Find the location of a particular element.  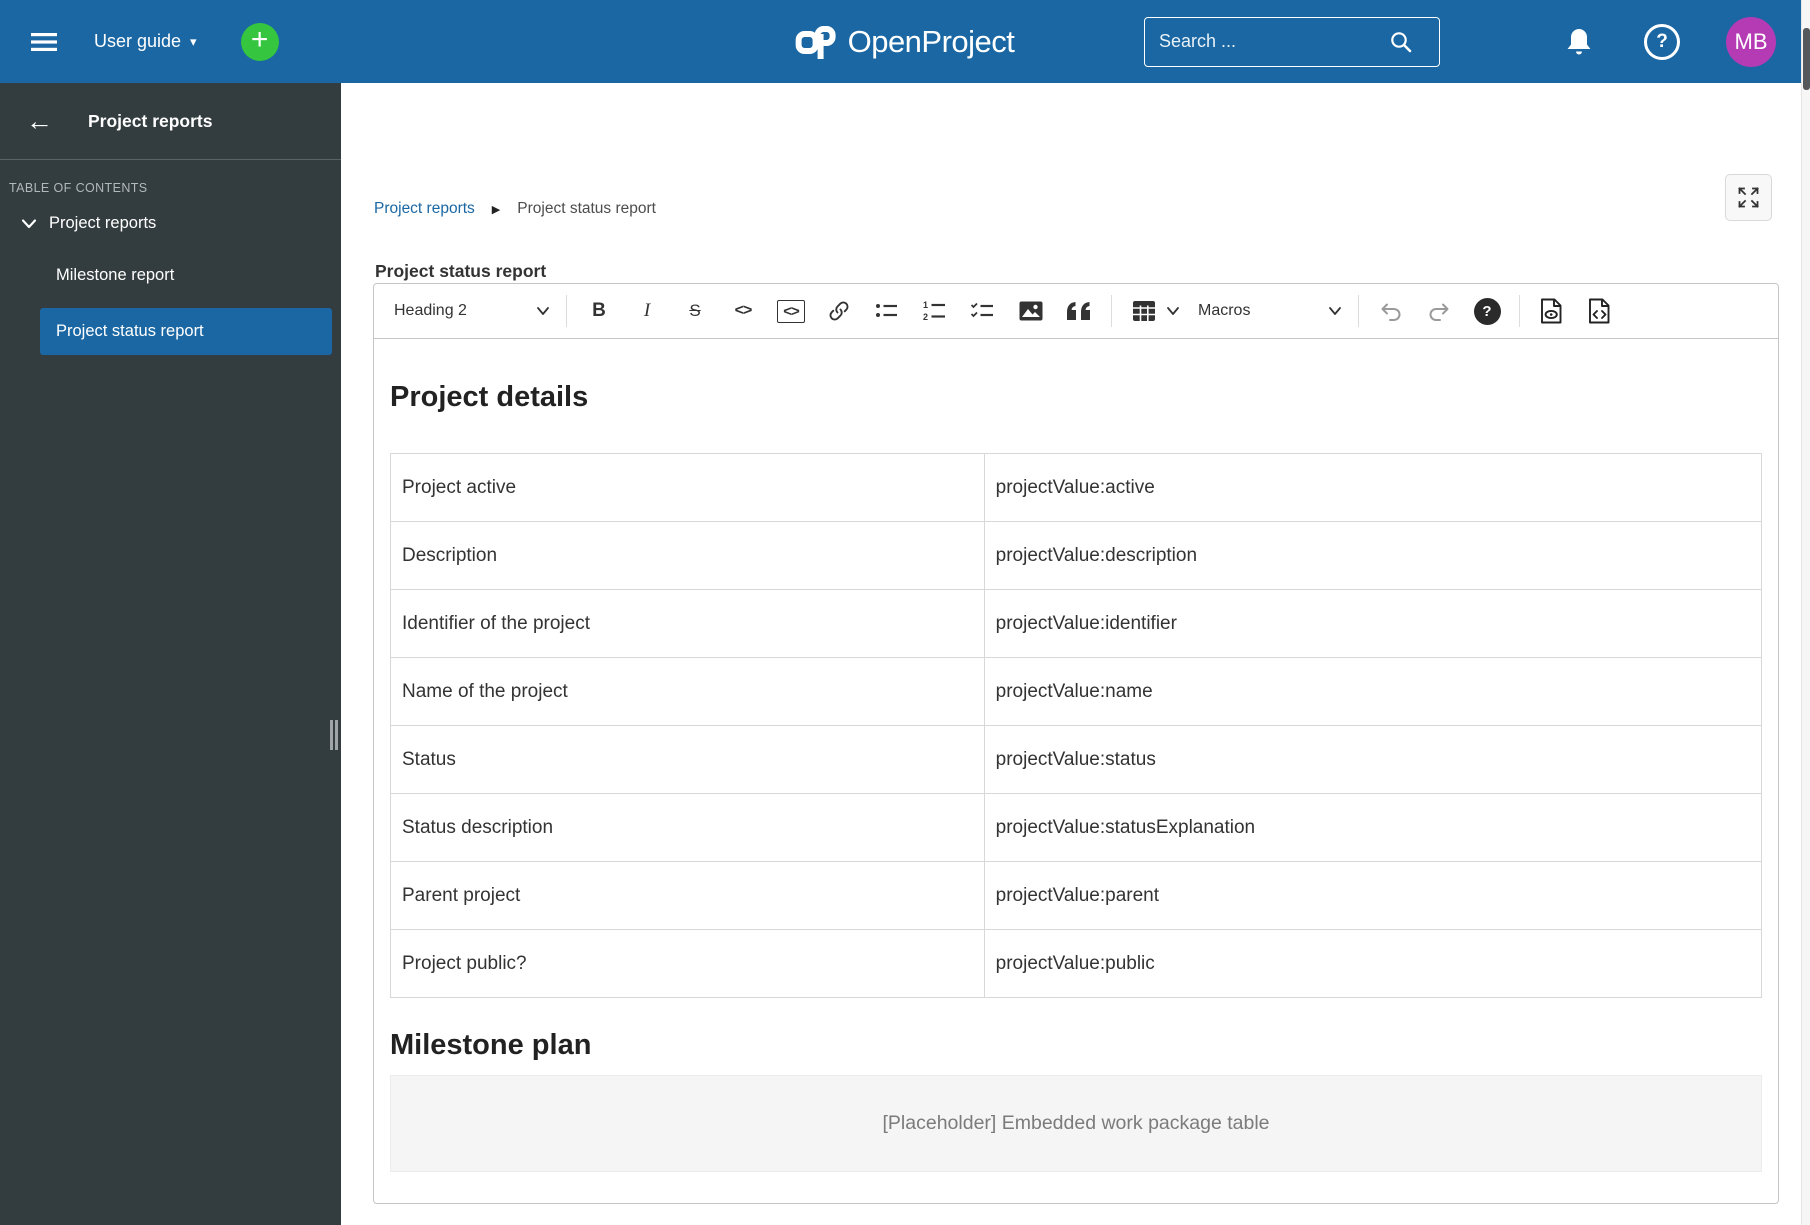

detail-label-cell: Project public? is located at coordinates (687, 963).